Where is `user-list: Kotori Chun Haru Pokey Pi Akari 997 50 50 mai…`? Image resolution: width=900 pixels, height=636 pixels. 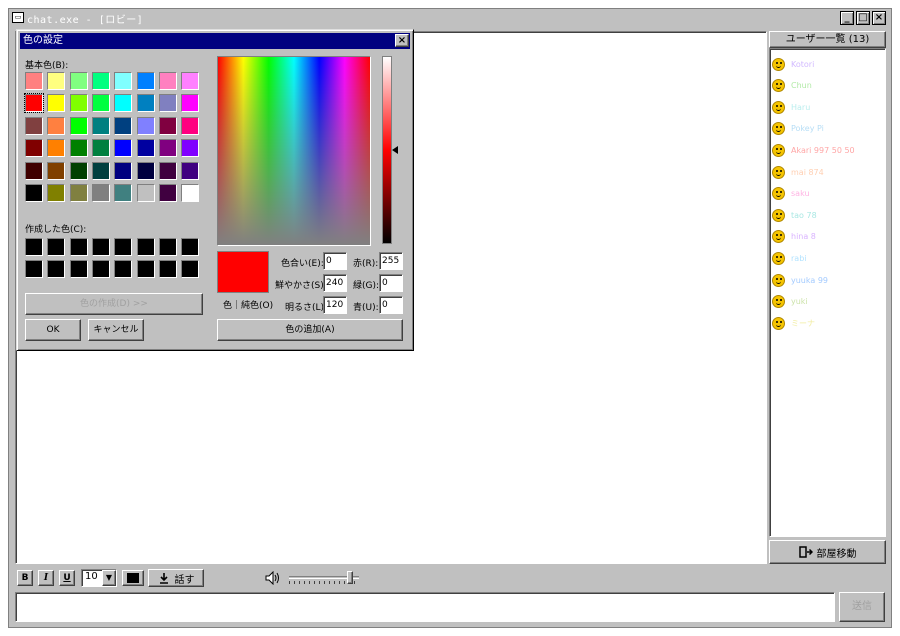 user-list: Kotori Chun Haru Pokey Pi Akari 997 50 50 mai… is located at coordinates (827, 292).